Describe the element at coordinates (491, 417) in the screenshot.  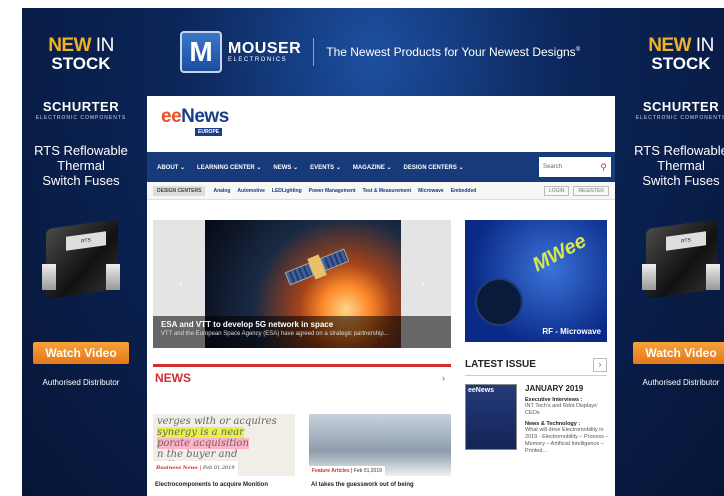
I see `magazine-cover: eeNews` at that location.